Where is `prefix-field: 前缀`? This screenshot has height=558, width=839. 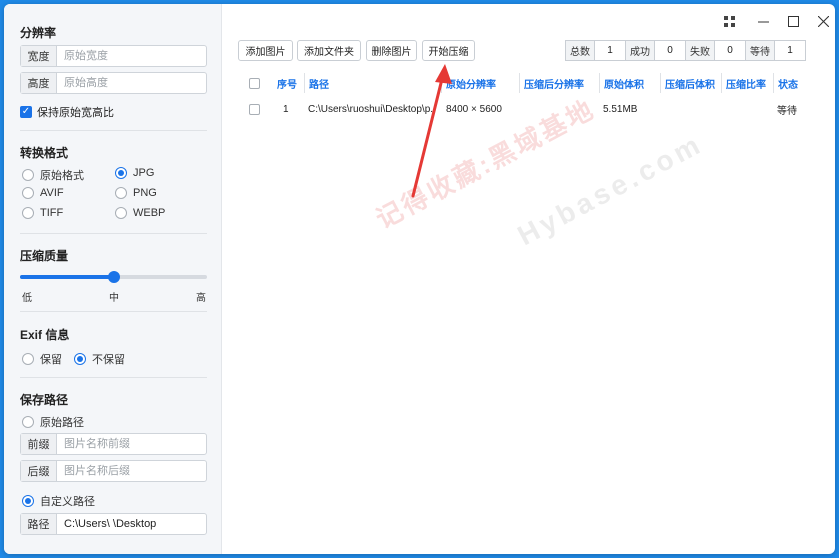 prefix-field: 前缀 is located at coordinates (113, 444).